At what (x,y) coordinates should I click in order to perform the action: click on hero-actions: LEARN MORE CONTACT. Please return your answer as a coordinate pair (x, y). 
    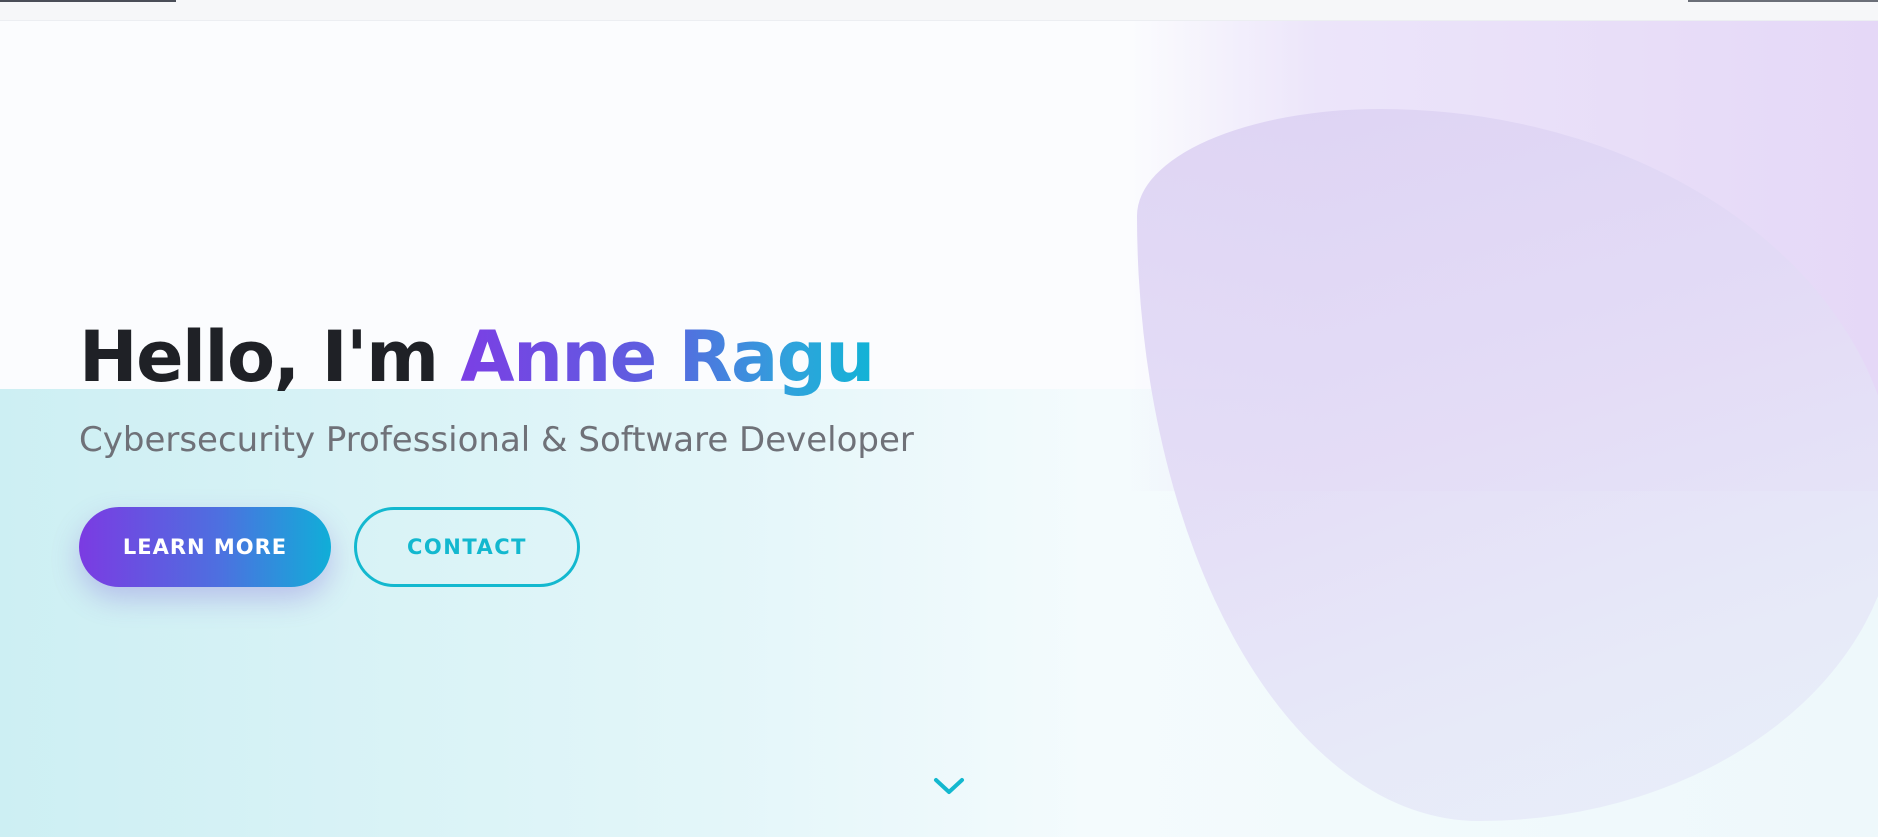
    Looking at the image, I should click on (329, 547).